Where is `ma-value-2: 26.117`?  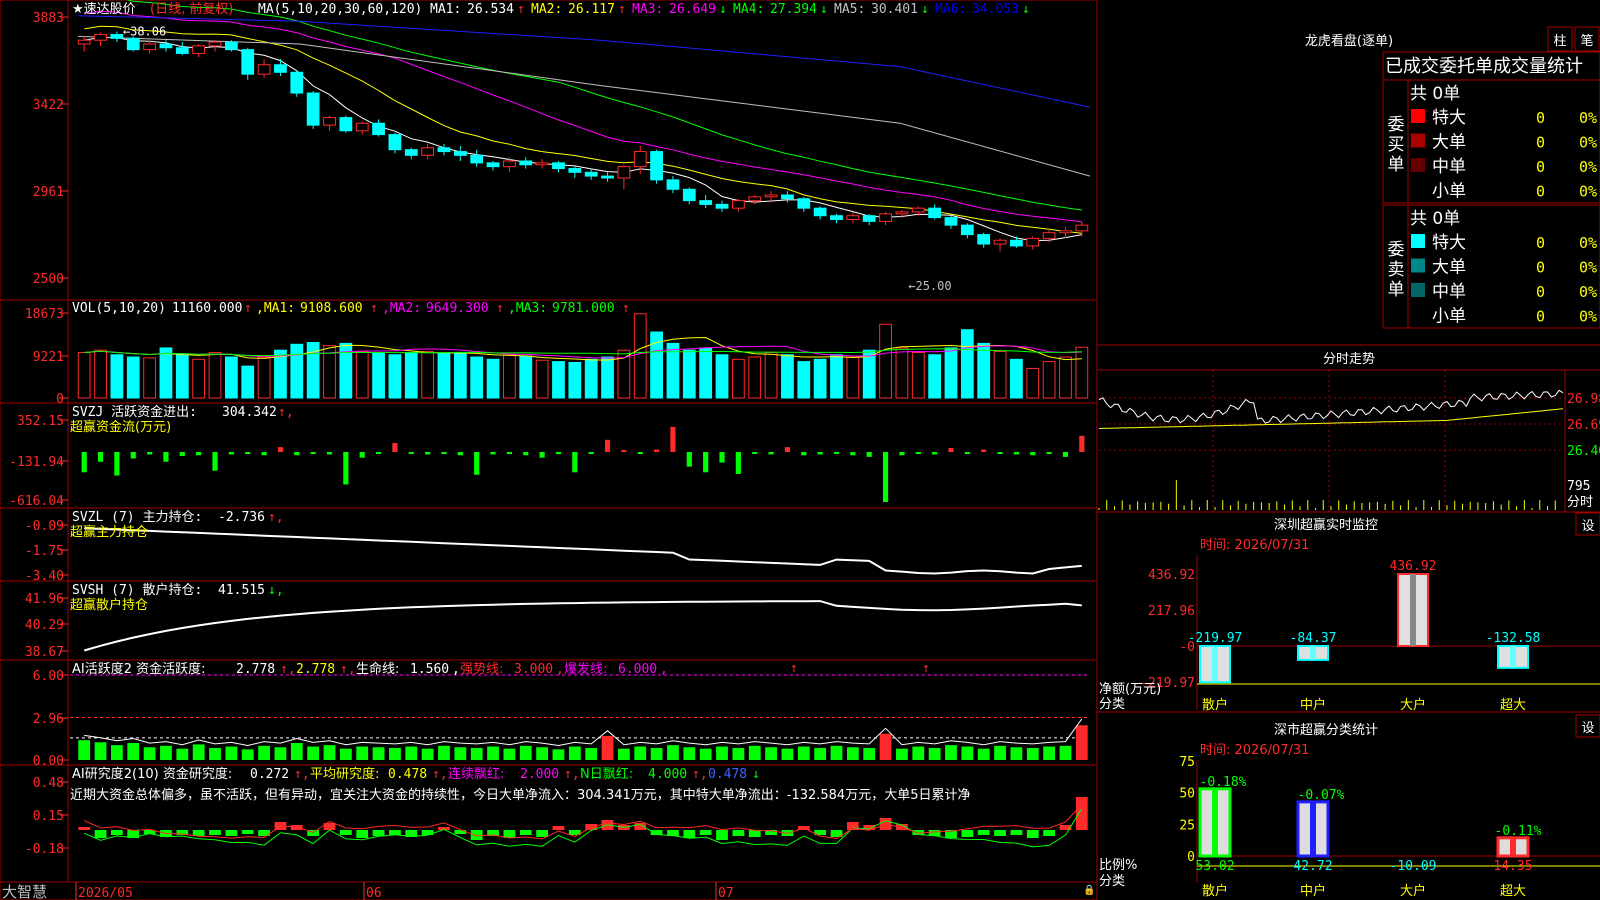 ma-value-2: 26.117 is located at coordinates (591, 9).